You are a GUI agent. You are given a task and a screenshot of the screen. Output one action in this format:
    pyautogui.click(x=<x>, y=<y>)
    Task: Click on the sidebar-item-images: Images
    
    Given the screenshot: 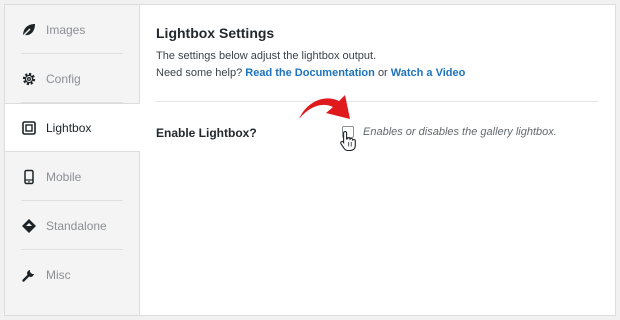 What is the action you would take?
    pyautogui.click(x=72, y=29)
    